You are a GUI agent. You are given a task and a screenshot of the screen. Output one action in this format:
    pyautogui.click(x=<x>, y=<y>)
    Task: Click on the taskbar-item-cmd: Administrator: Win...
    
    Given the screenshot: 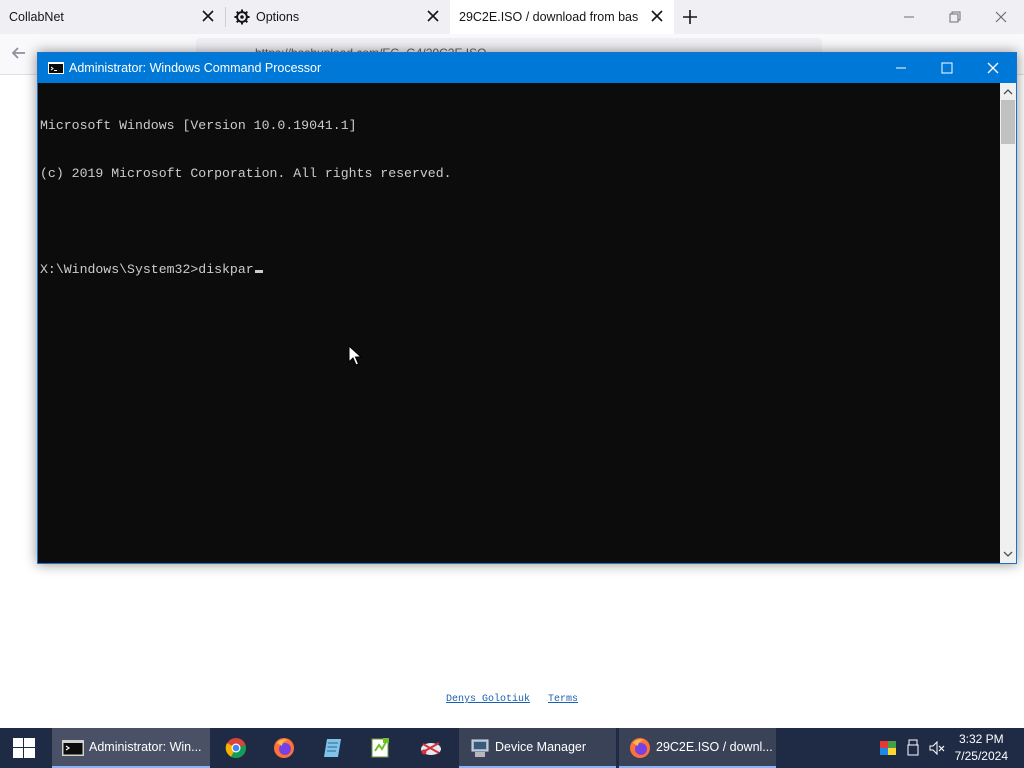 What is the action you would take?
    pyautogui.click(x=131, y=748)
    